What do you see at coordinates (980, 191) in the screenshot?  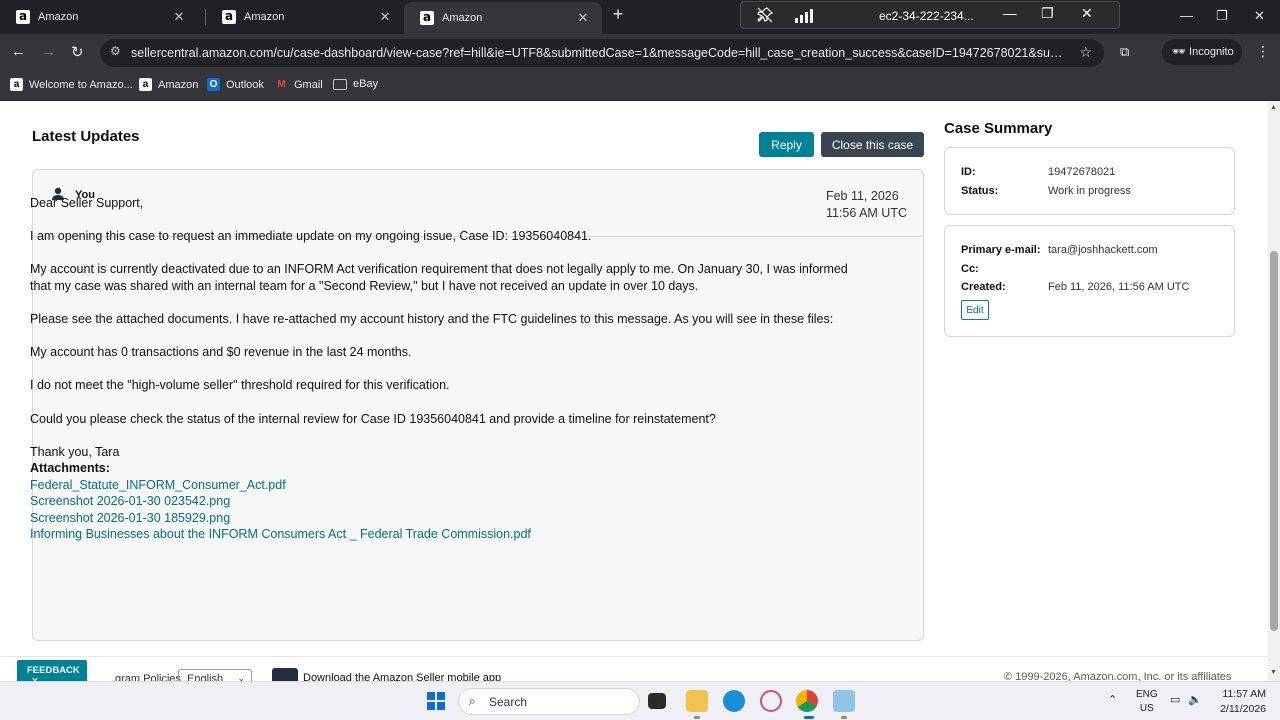 I see `case-status-label: Status:` at bounding box center [980, 191].